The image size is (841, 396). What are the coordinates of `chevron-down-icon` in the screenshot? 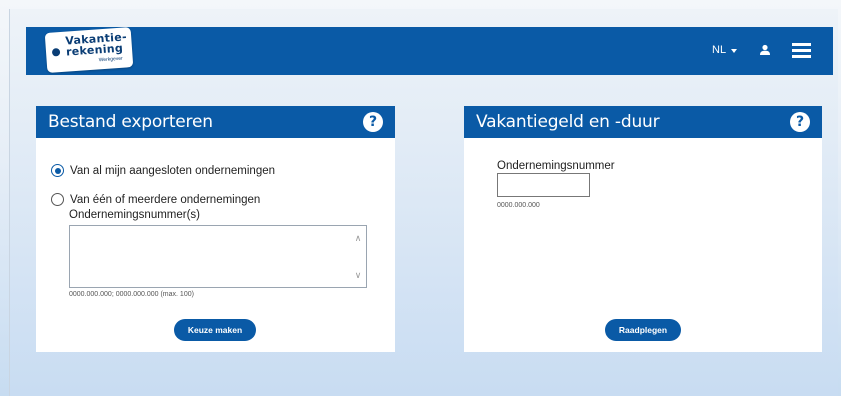 It's located at (734, 50).